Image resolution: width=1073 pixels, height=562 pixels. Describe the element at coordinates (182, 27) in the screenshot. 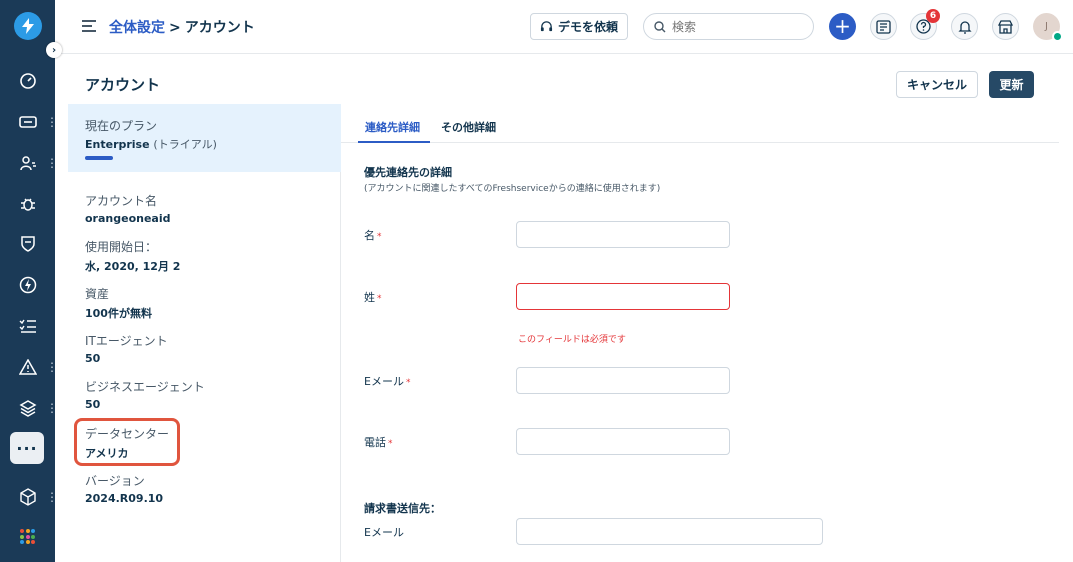

I see `breadcrumb: 全体設定 > アカウント` at that location.